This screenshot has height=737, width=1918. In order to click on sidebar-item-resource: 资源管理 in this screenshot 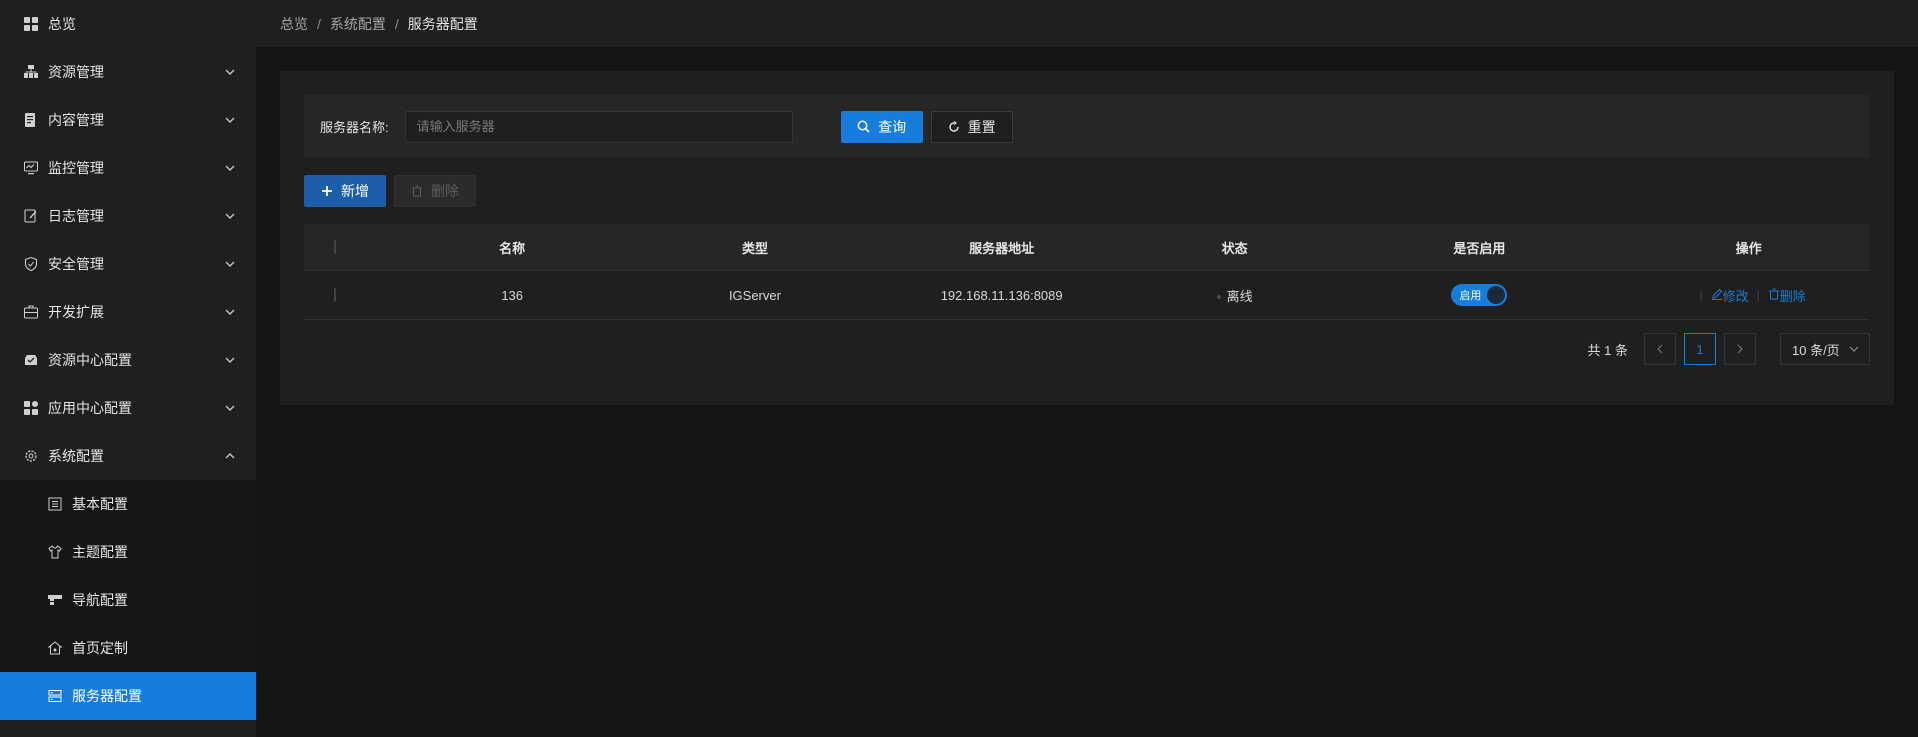, I will do `click(128, 72)`.